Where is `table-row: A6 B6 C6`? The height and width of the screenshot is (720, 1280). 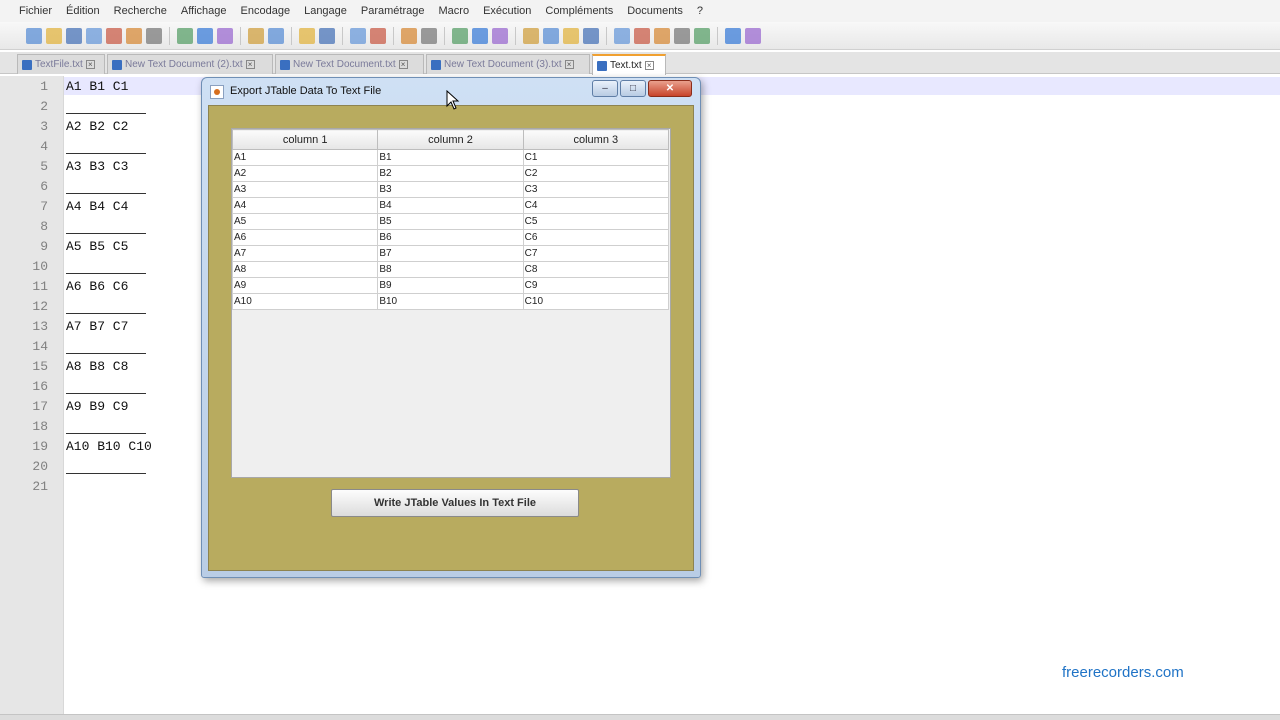 table-row: A6 B6 C6 is located at coordinates (450, 237).